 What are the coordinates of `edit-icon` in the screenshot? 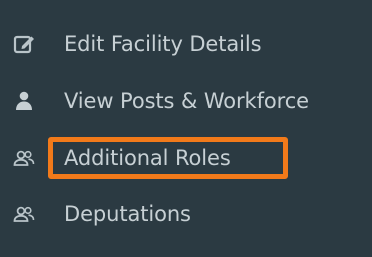 It's located at (23, 44).